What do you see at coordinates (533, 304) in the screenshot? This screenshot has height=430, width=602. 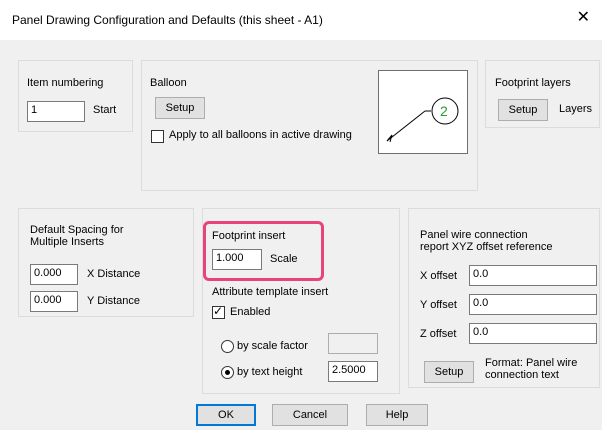 I see `y-offset-input: 0.0` at bounding box center [533, 304].